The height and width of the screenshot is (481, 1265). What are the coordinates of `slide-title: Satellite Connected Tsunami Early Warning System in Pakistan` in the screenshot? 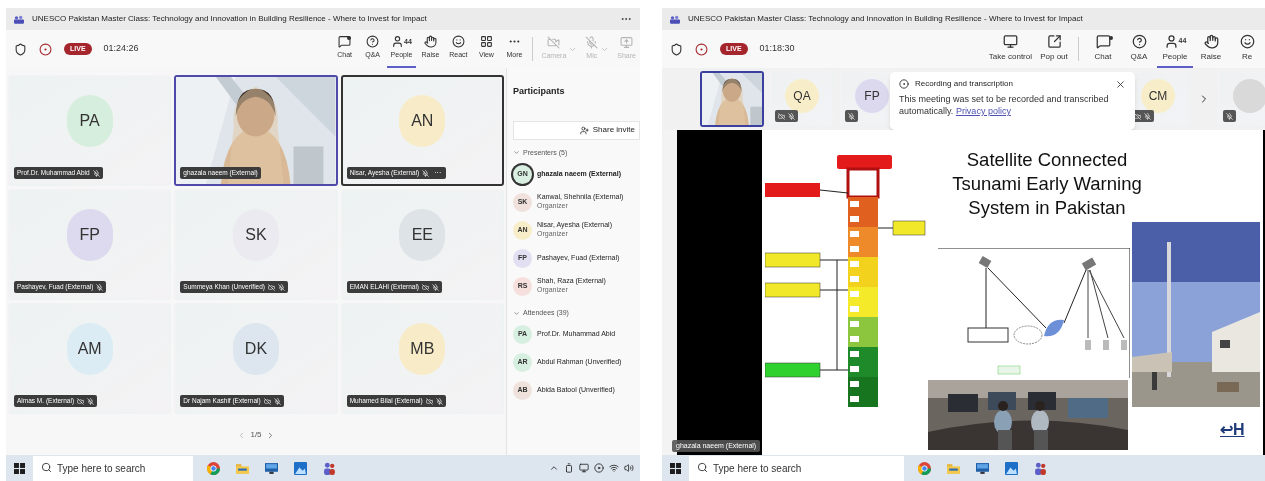 It's located at (1047, 184).